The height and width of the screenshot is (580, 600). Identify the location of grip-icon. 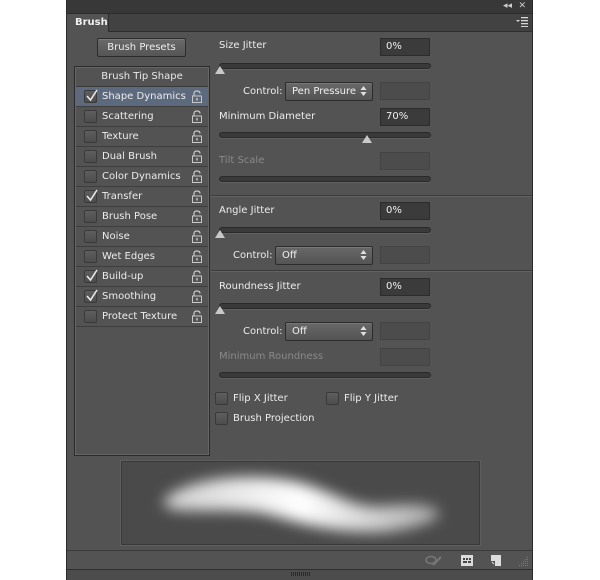
(301, 574).